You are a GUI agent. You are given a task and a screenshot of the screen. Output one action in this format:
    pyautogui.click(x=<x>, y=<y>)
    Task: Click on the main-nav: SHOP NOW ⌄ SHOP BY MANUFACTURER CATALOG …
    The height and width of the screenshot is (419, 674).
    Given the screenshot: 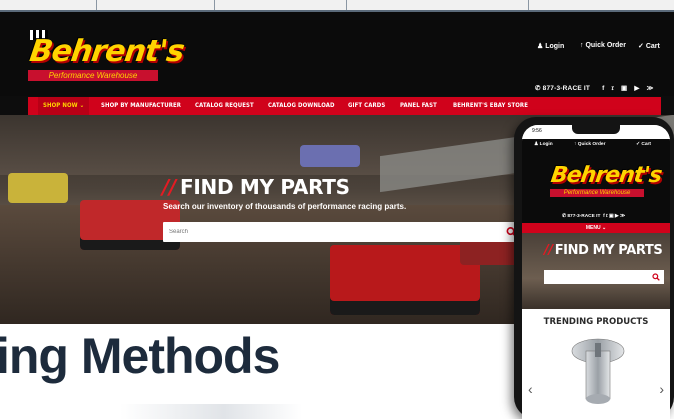 What is the action you would take?
    pyautogui.click(x=344, y=106)
    